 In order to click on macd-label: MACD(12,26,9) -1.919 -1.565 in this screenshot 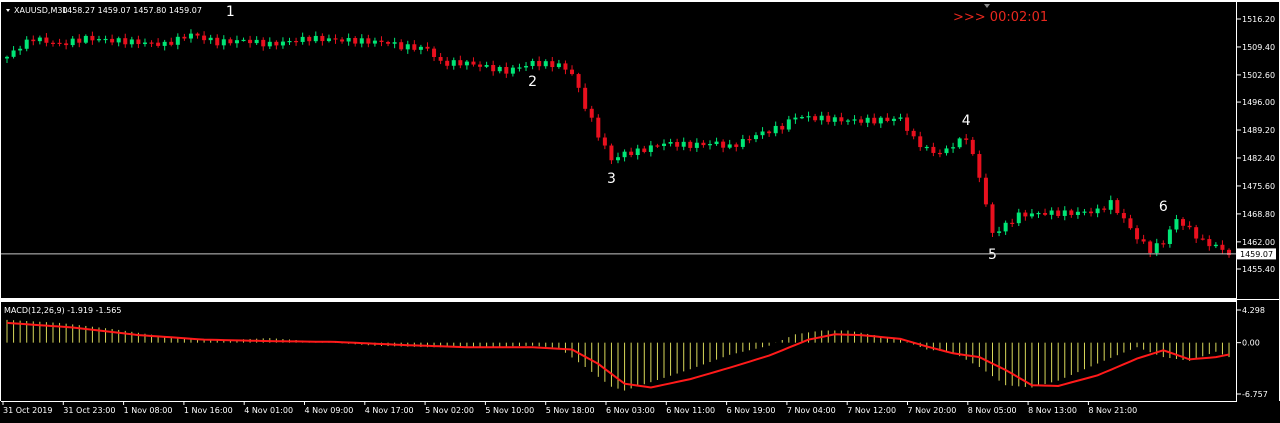, I will do `click(62, 310)`.